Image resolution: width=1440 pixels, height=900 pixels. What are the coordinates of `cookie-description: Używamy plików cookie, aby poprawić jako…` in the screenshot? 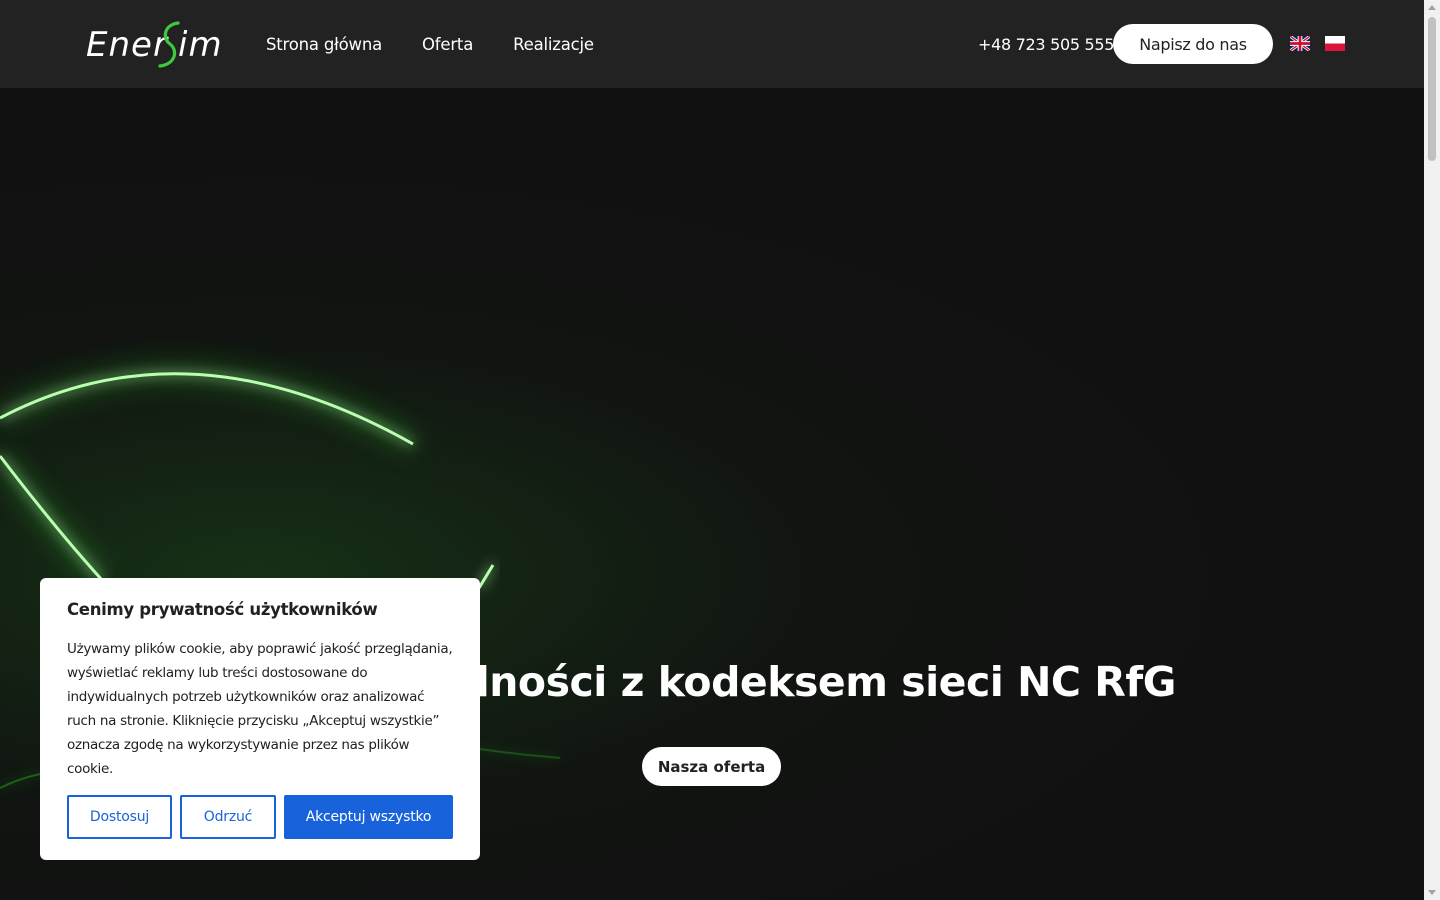 It's located at (260, 709).